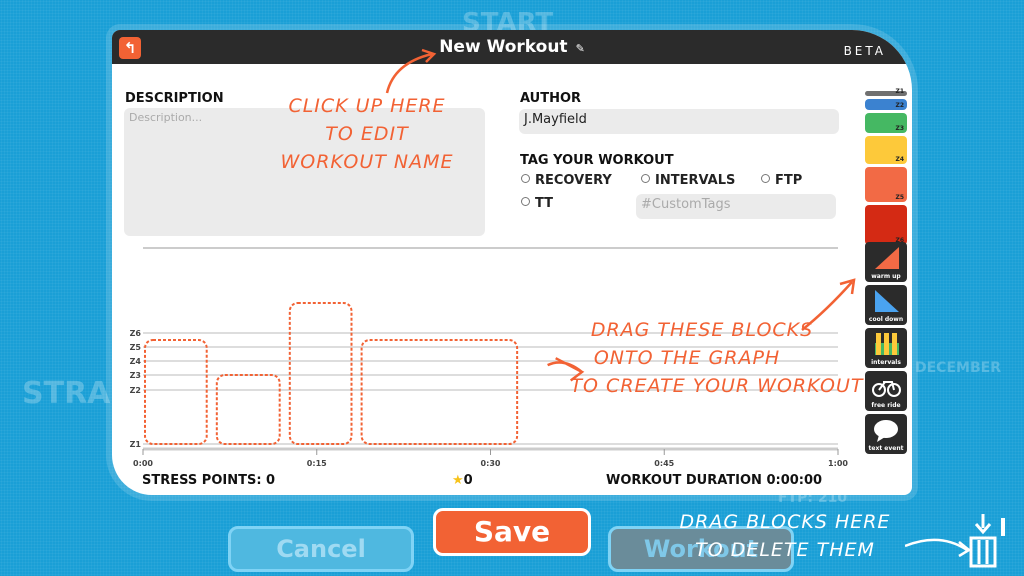 This screenshot has width=1024, height=576. What do you see at coordinates (886, 300) in the screenshot?
I see `cool-down-ramp-icon` at bounding box center [886, 300].